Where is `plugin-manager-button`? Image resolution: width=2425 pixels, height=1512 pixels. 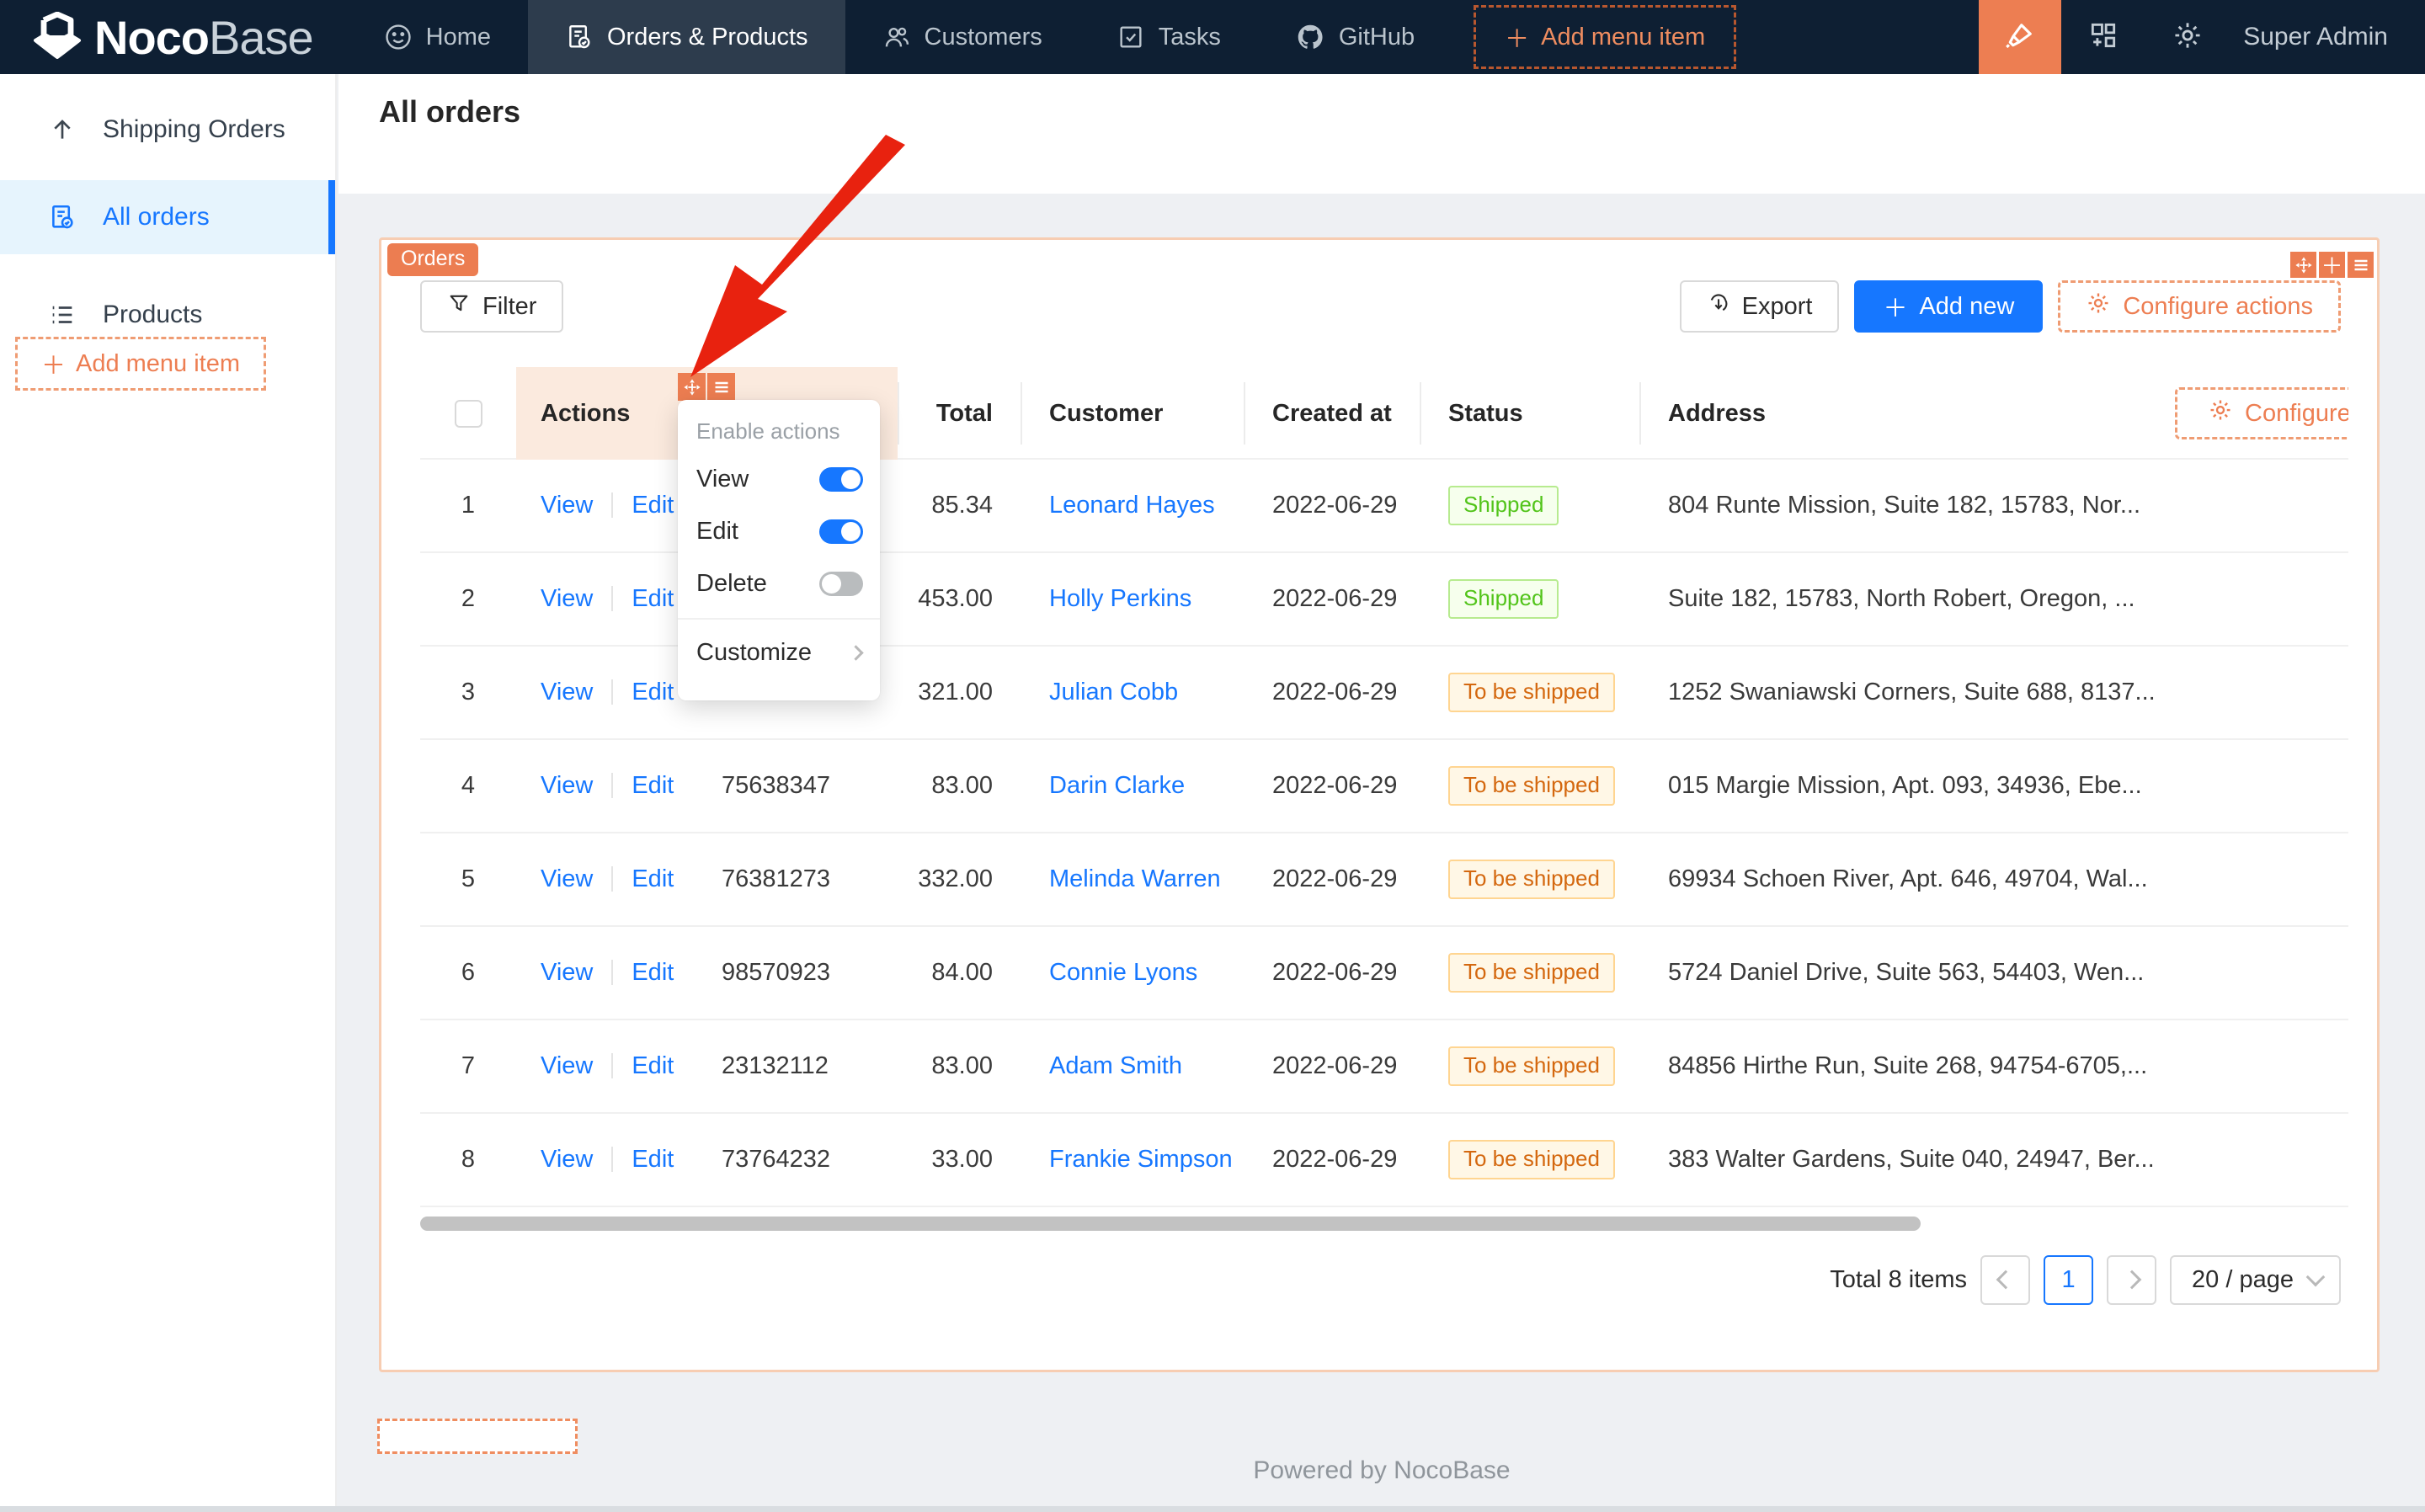 plugin-manager-button is located at coordinates (2103, 37).